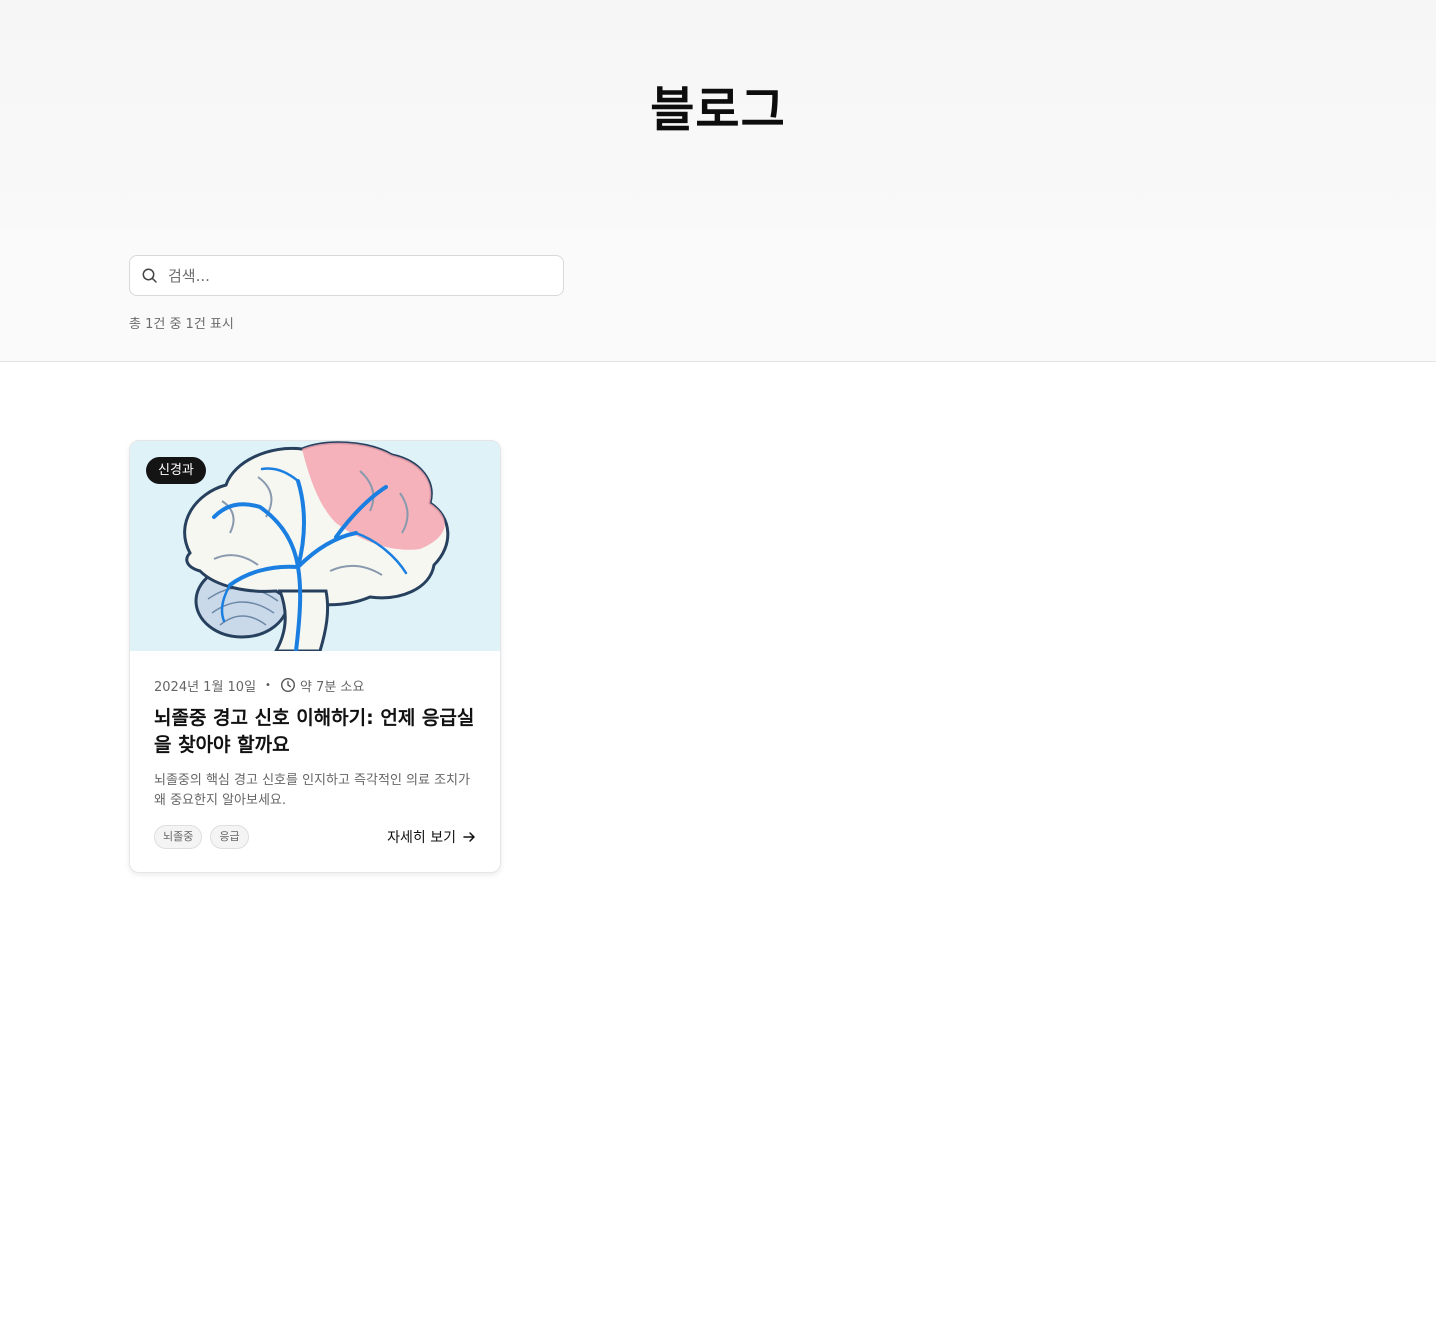  What do you see at coordinates (718, 110) in the screenshot?
I see `page-title: 블로그` at bounding box center [718, 110].